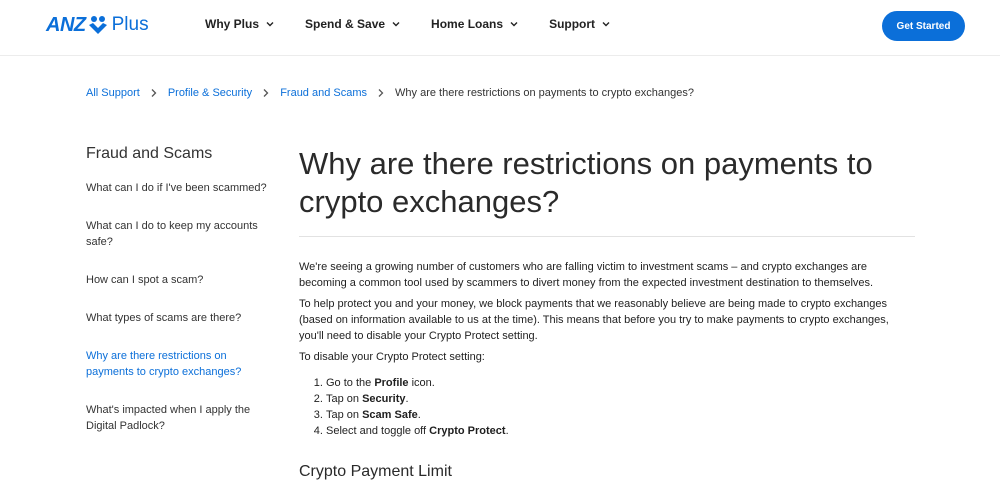  I want to click on nav-spend-save: Spend & Save, so click(353, 24).